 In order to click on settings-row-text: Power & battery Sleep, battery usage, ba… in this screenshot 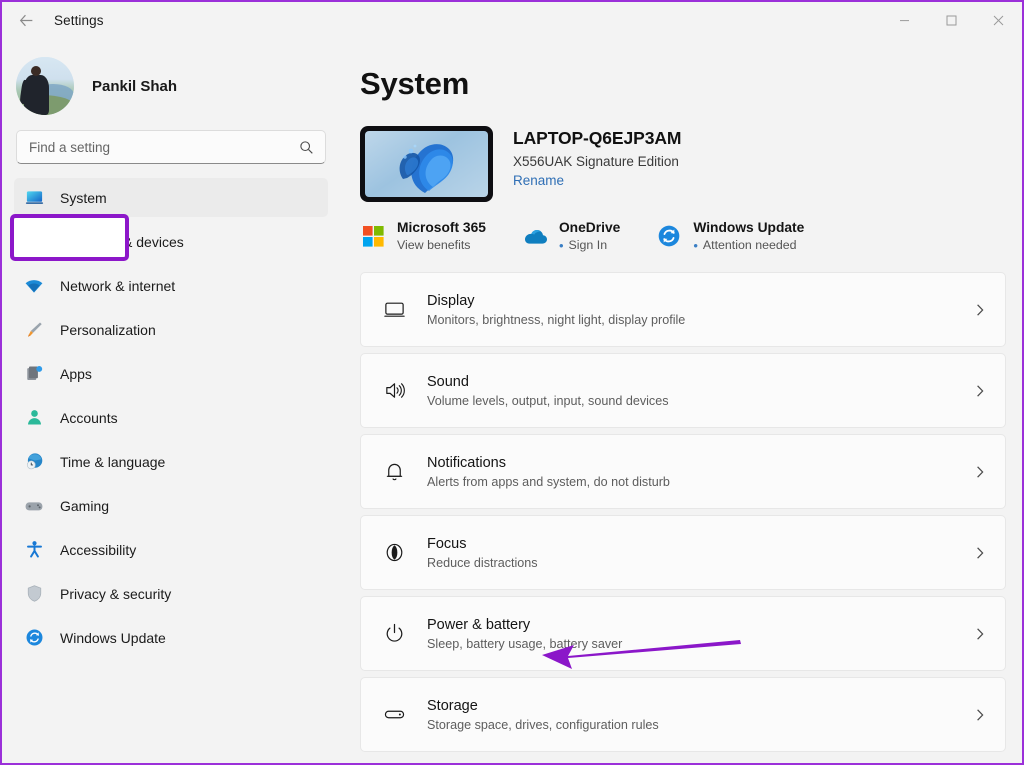, I will do `click(700, 634)`.